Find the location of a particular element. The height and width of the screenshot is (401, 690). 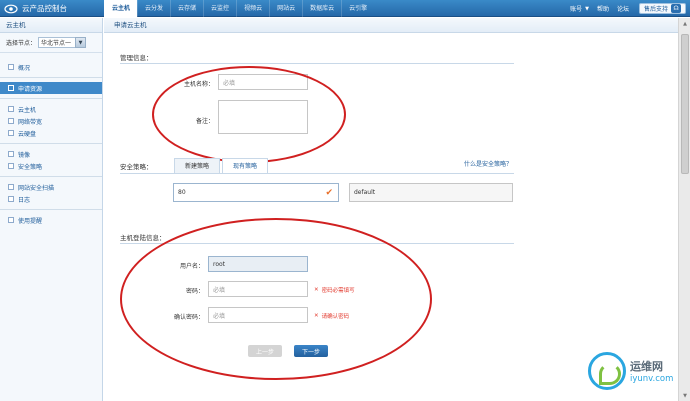

node-label: 选择节点： is located at coordinates (21, 43).